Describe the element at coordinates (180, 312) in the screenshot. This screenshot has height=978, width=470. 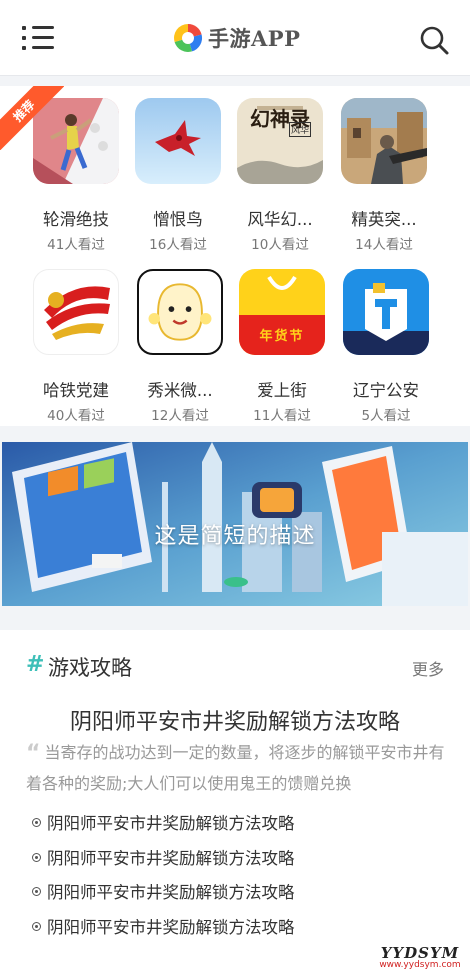
I see `xiumi-icon` at that location.